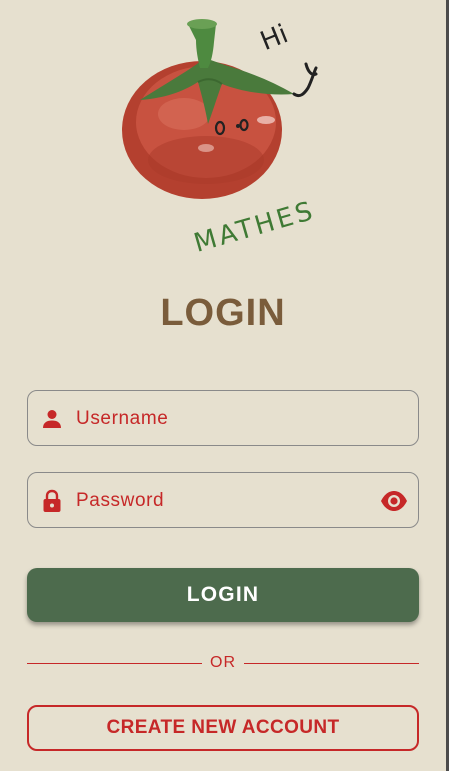  I want to click on password-placeholder: Password, so click(120, 500).